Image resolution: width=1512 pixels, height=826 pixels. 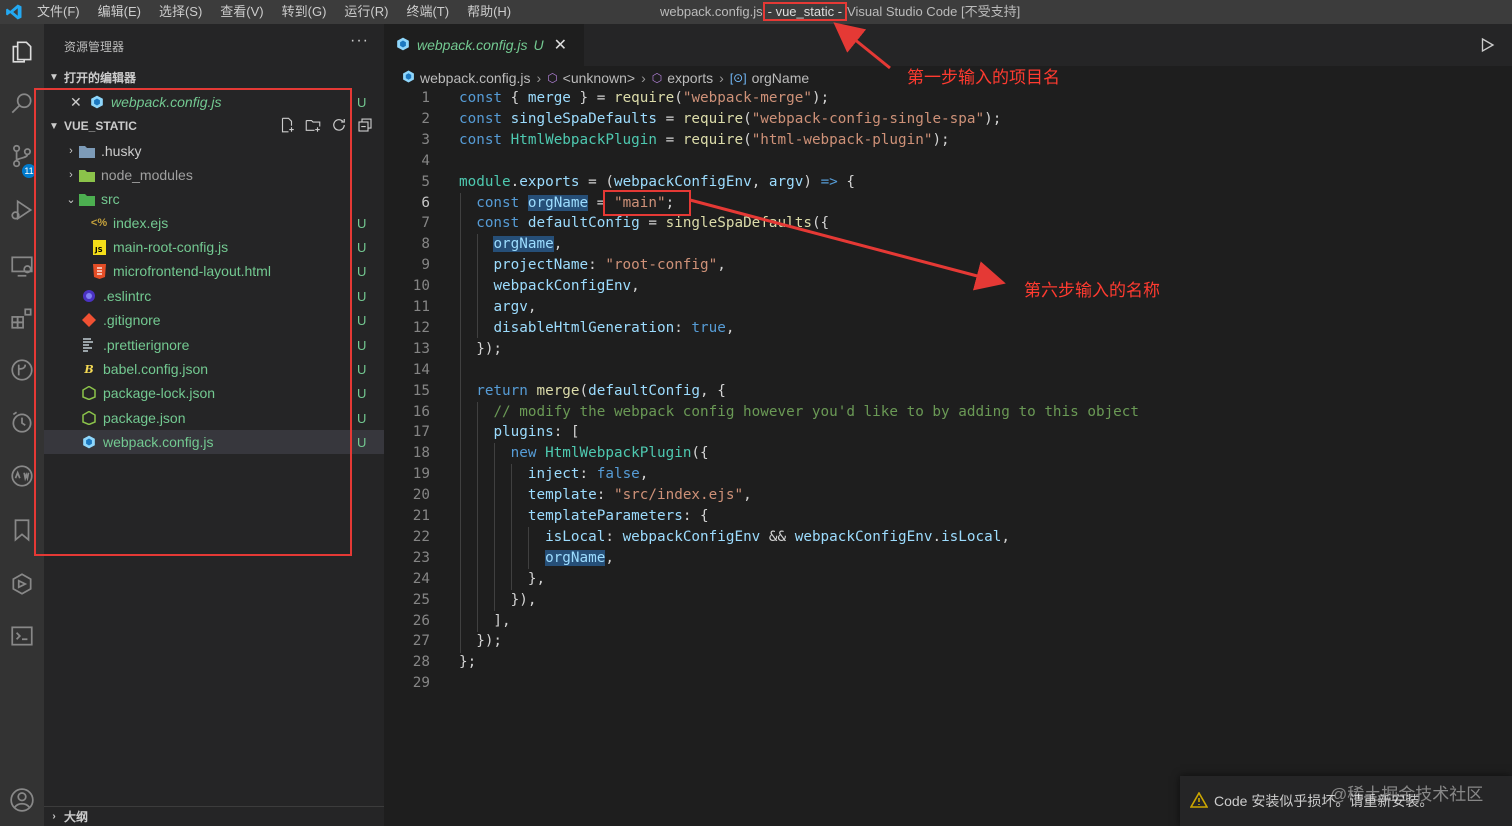 What do you see at coordinates (132, 320) in the screenshot?
I see `tree-item-label: .gitignore` at bounding box center [132, 320].